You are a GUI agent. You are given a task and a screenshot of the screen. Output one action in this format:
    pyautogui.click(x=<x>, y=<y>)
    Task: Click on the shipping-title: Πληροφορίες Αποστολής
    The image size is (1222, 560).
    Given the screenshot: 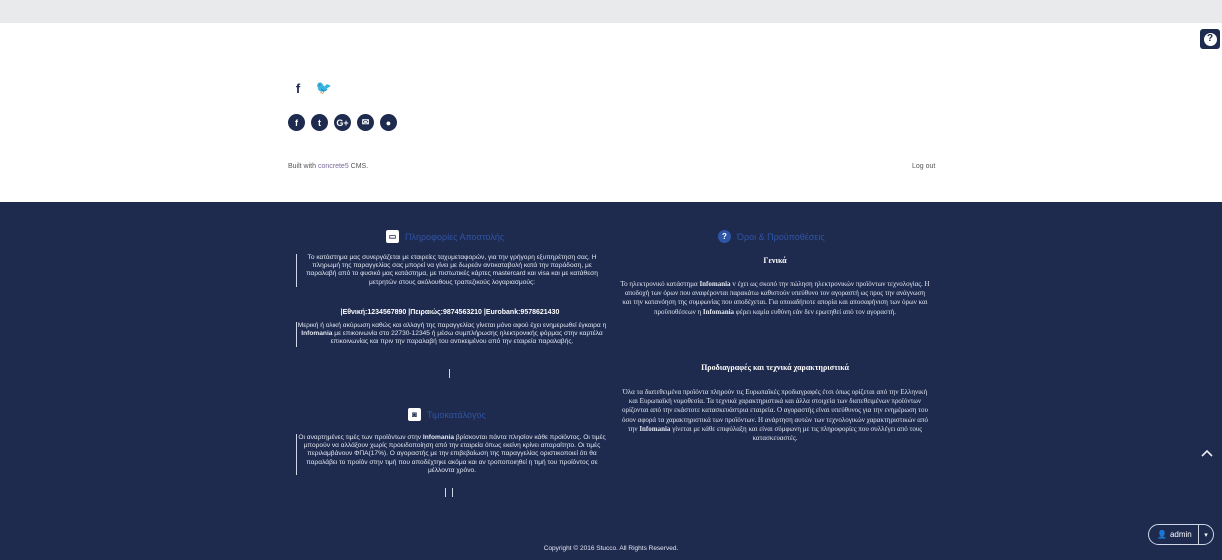 What is the action you would take?
    pyautogui.click(x=455, y=236)
    